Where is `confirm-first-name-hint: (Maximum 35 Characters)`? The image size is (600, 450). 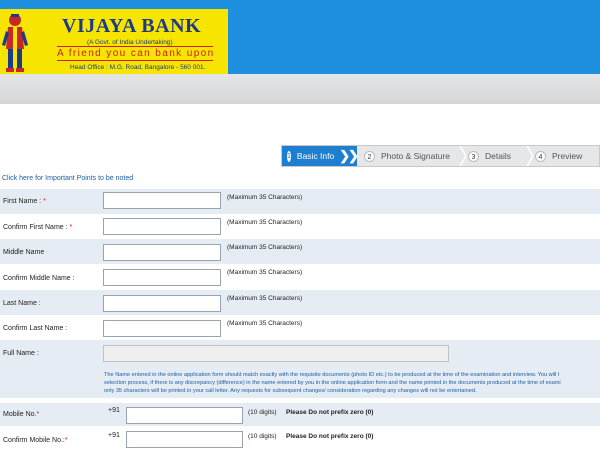 confirm-first-name-hint: (Maximum 35 Characters) is located at coordinates (265, 222).